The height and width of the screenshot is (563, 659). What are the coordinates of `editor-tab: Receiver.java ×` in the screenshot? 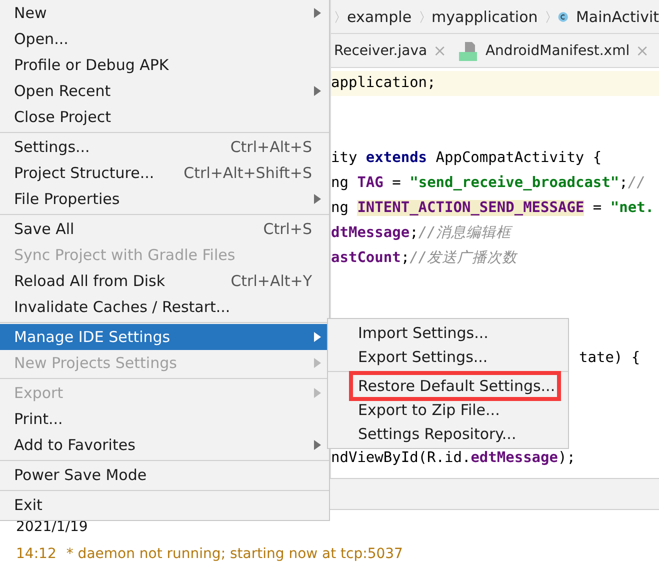 It's located at (393, 50).